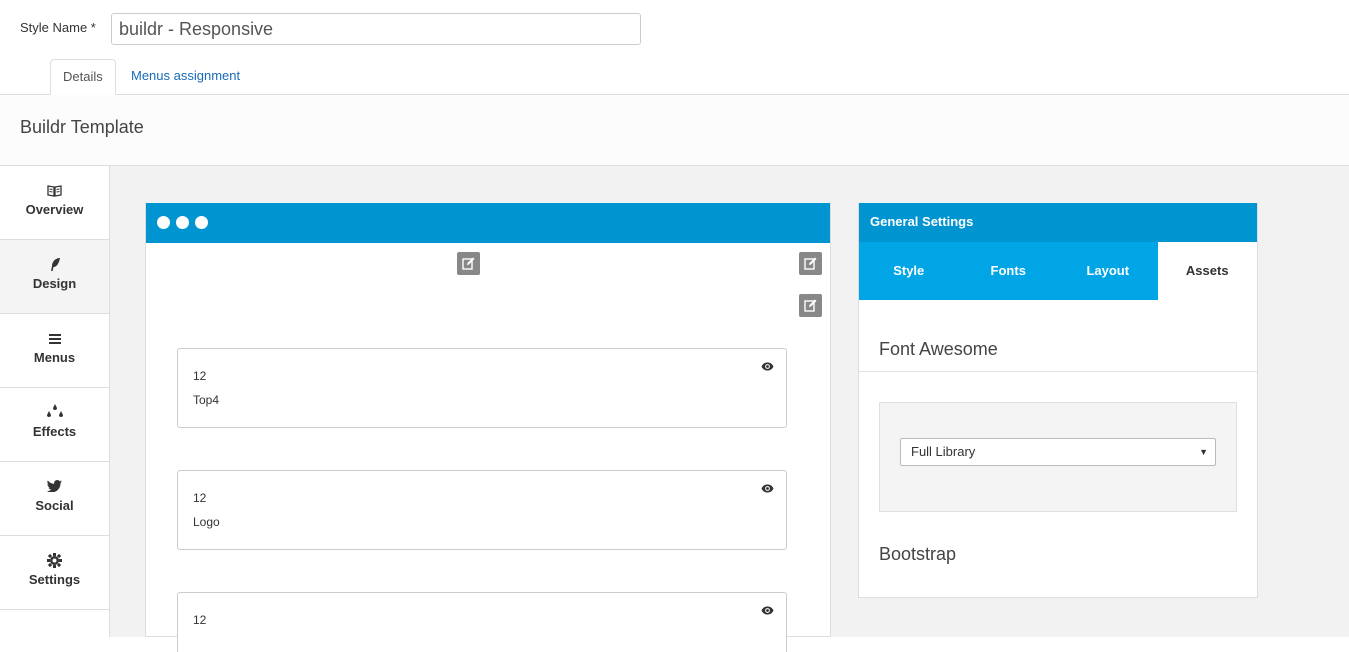 The height and width of the screenshot is (652, 1349). What do you see at coordinates (1009, 271) in the screenshot?
I see `tab-fonts: Fonts` at bounding box center [1009, 271].